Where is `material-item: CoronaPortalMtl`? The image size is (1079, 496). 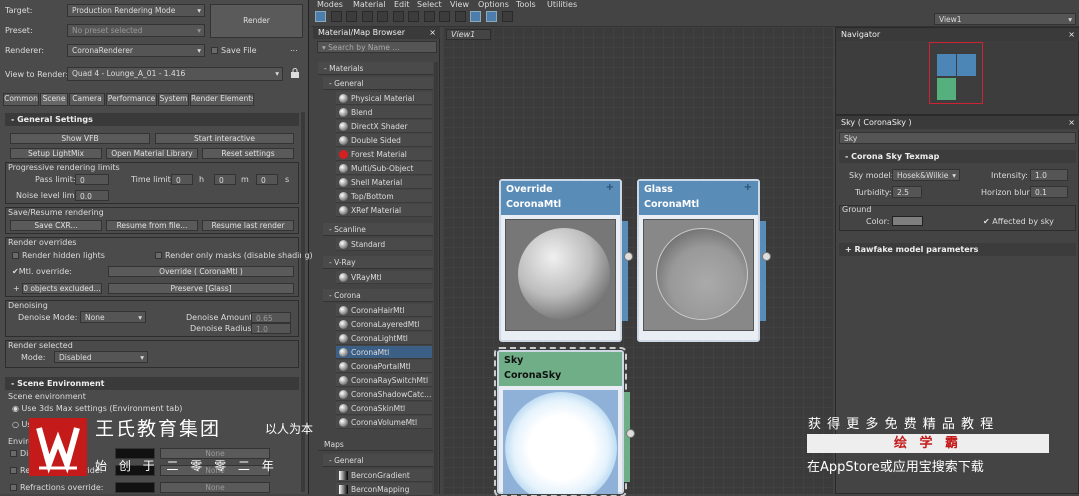
material-item: CoronaPortalMtl is located at coordinates (384, 366).